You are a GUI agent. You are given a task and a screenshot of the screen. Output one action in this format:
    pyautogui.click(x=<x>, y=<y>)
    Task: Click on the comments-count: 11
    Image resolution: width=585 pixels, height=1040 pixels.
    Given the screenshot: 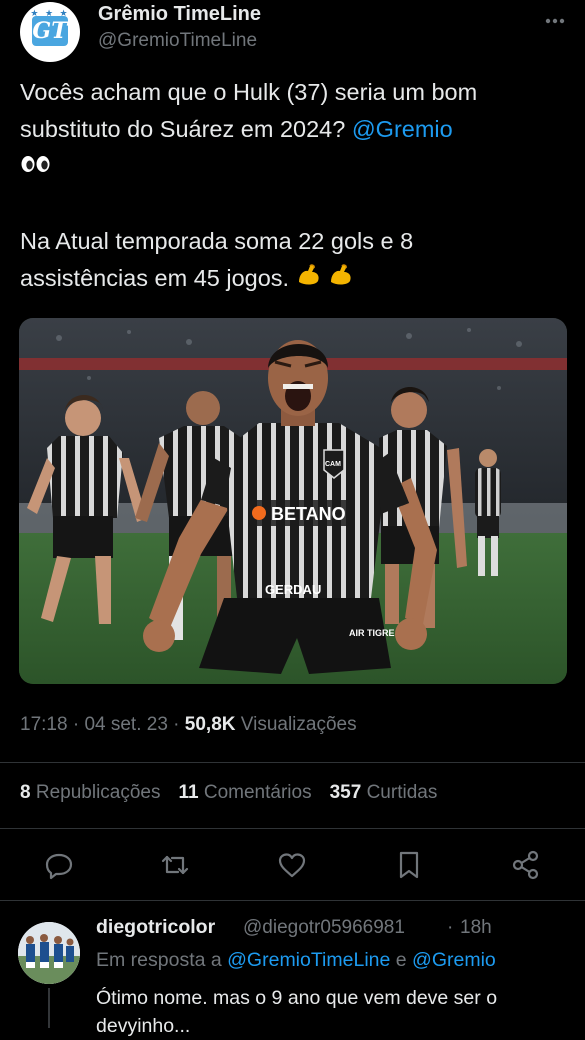 What is the action you would take?
    pyautogui.click(x=188, y=792)
    